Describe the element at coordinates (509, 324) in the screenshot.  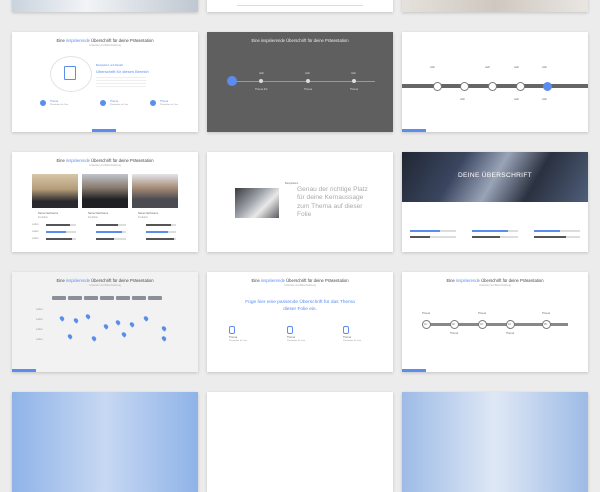
I see `process-node-number: 04` at that location.